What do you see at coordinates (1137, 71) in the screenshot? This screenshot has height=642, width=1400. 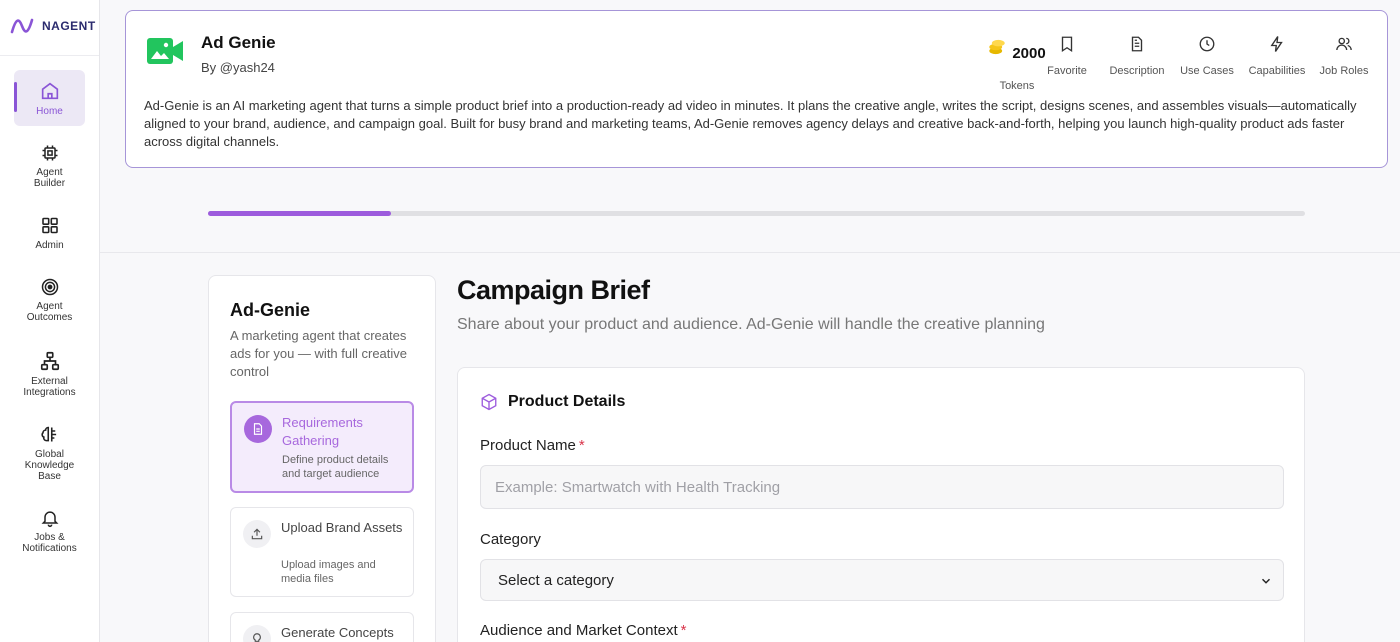 I see `description-label: Description` at bounding box center [1137, 71].